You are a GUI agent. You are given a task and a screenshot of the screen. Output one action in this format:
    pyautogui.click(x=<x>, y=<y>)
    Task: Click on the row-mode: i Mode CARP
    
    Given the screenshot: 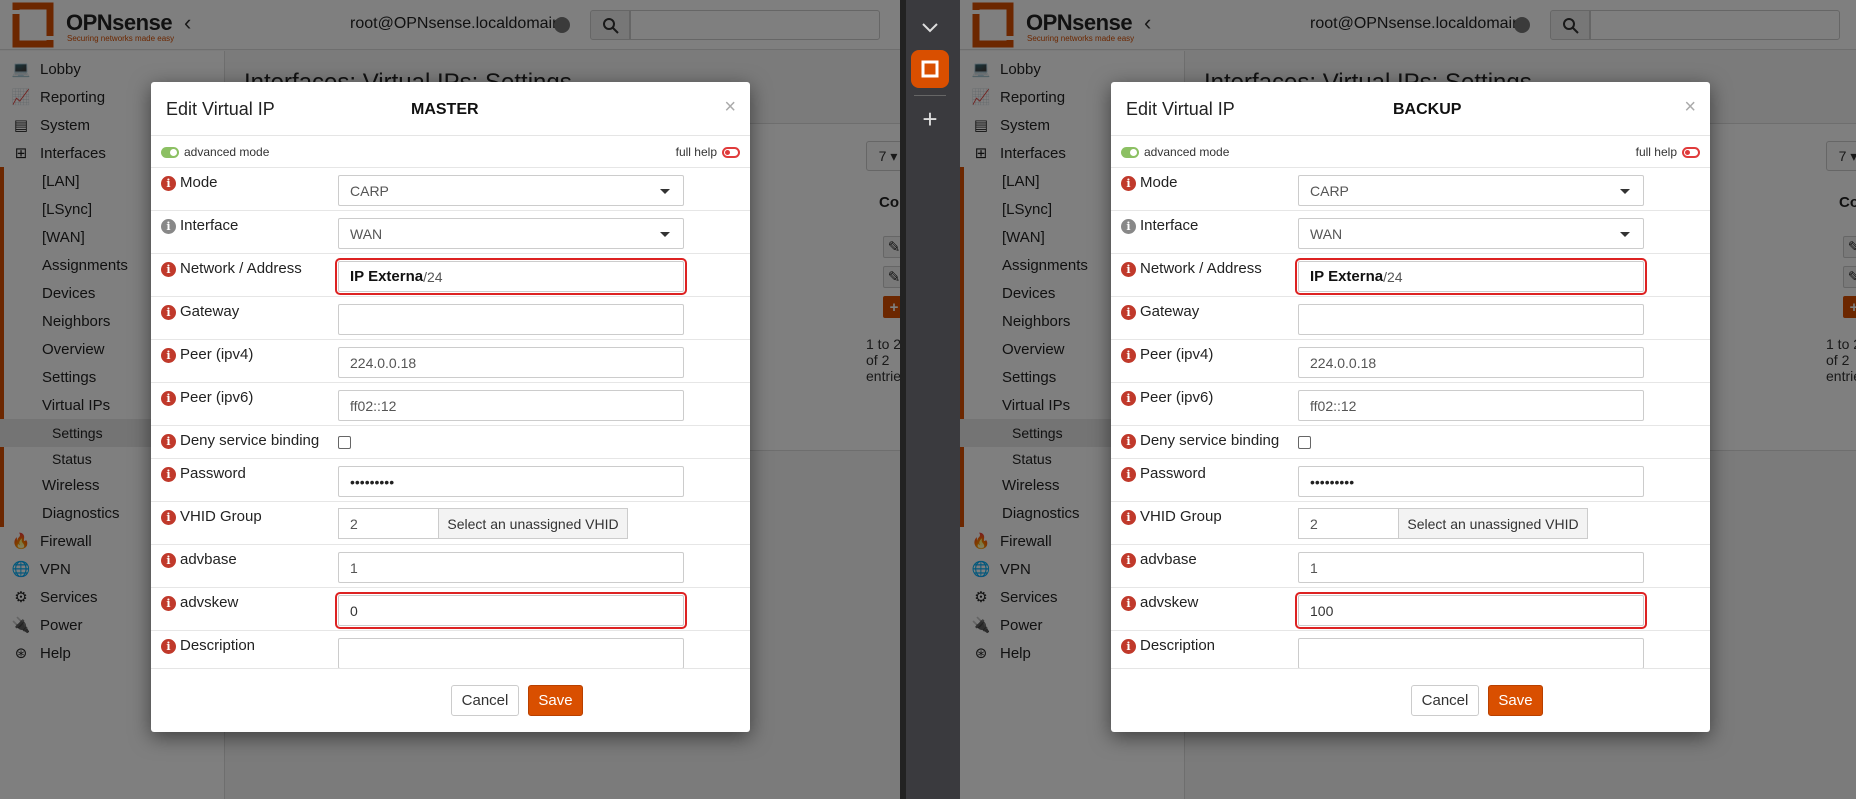 What is the action you would take?
    pyautogui.click(x=1410, y=188)
    